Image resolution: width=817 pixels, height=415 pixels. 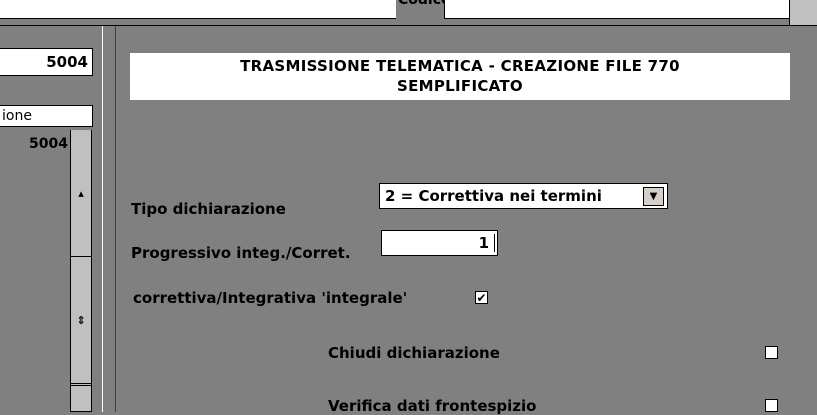 I want to click on scroll-up-button: ▴, so click(x=81, y=194).